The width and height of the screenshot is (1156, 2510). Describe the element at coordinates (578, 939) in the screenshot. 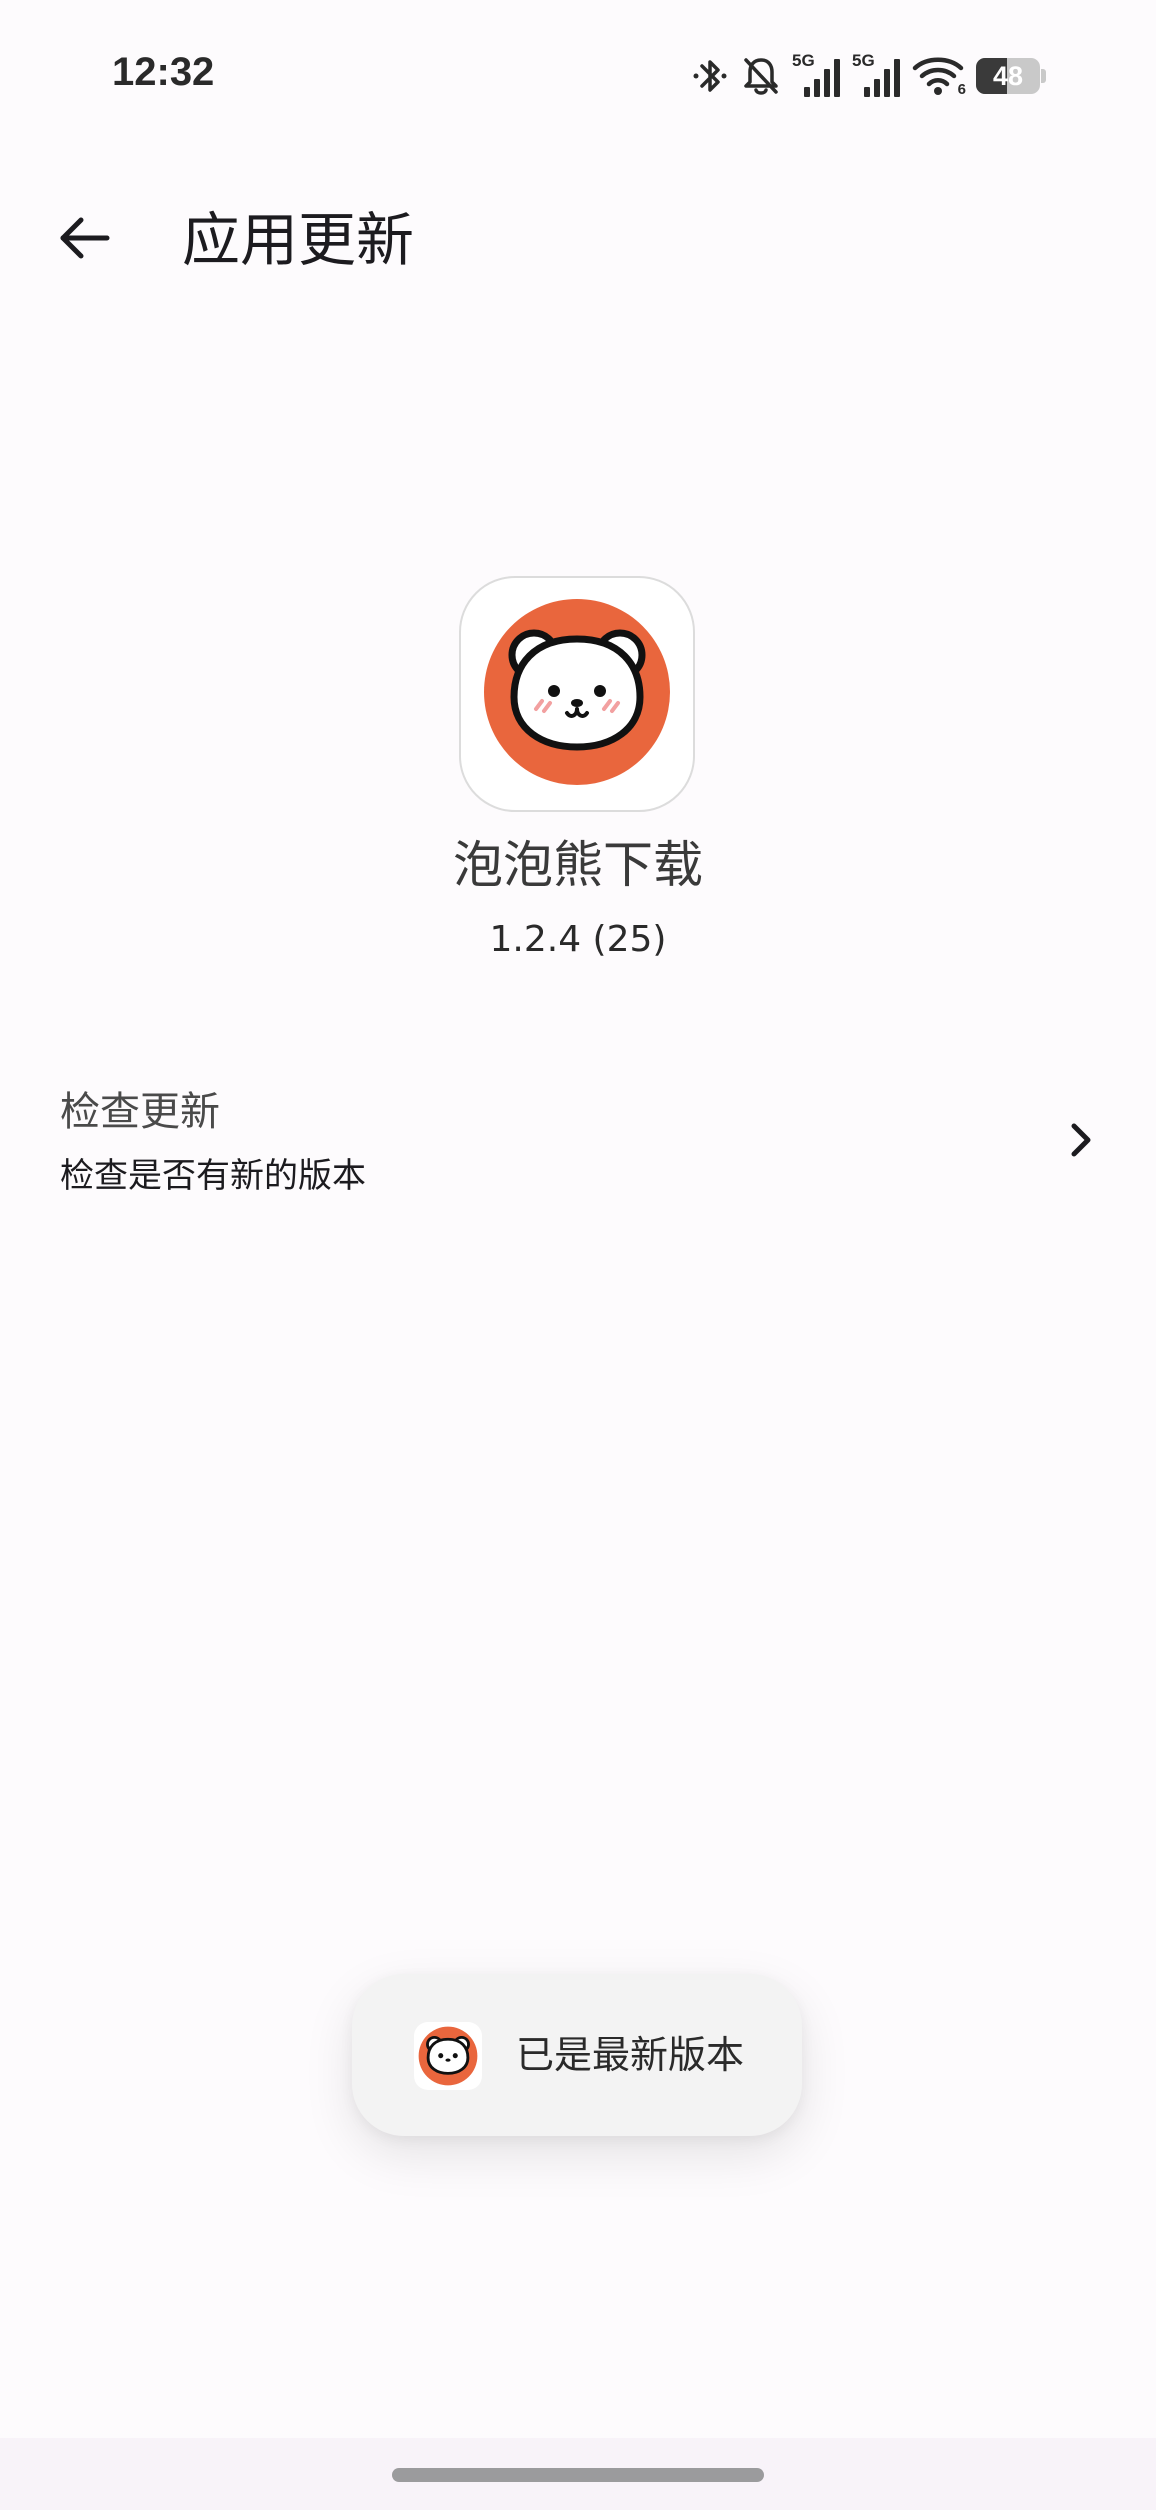

I see `app-version: 1.2.4 (25)` at that location.